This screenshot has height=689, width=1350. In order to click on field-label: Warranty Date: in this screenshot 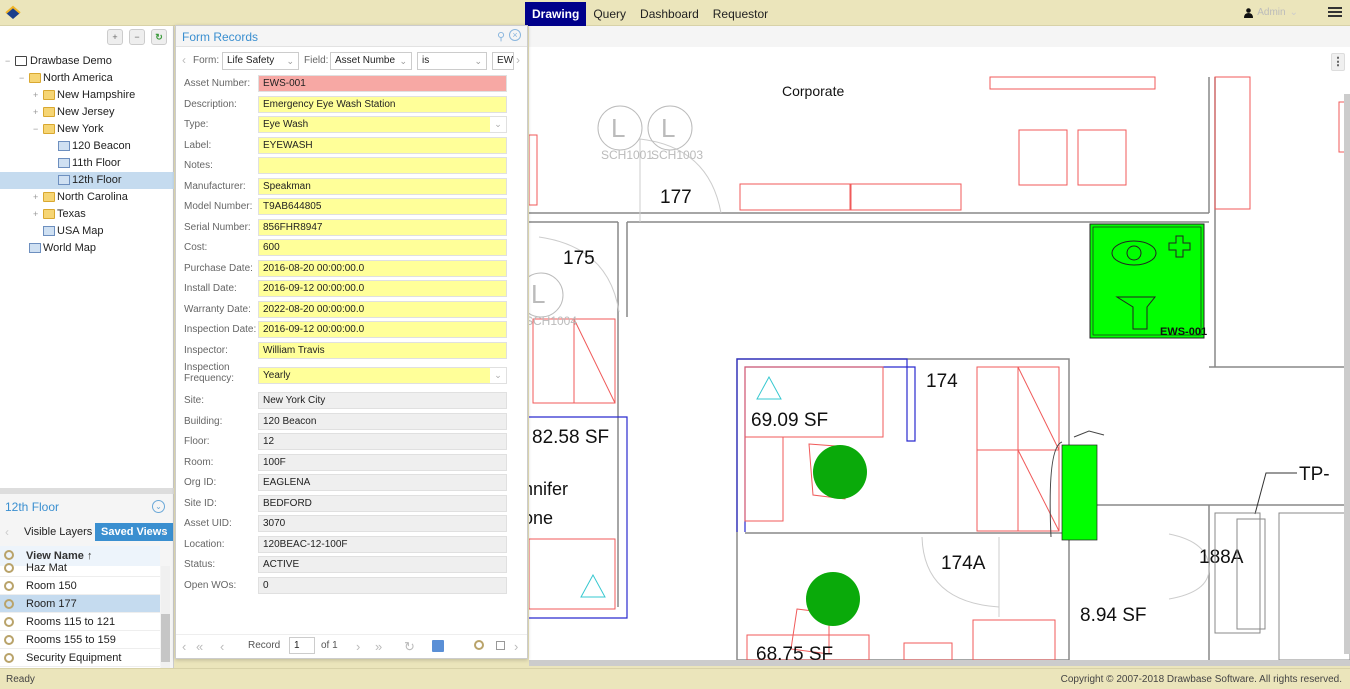, I will do `click(217, 309)`.